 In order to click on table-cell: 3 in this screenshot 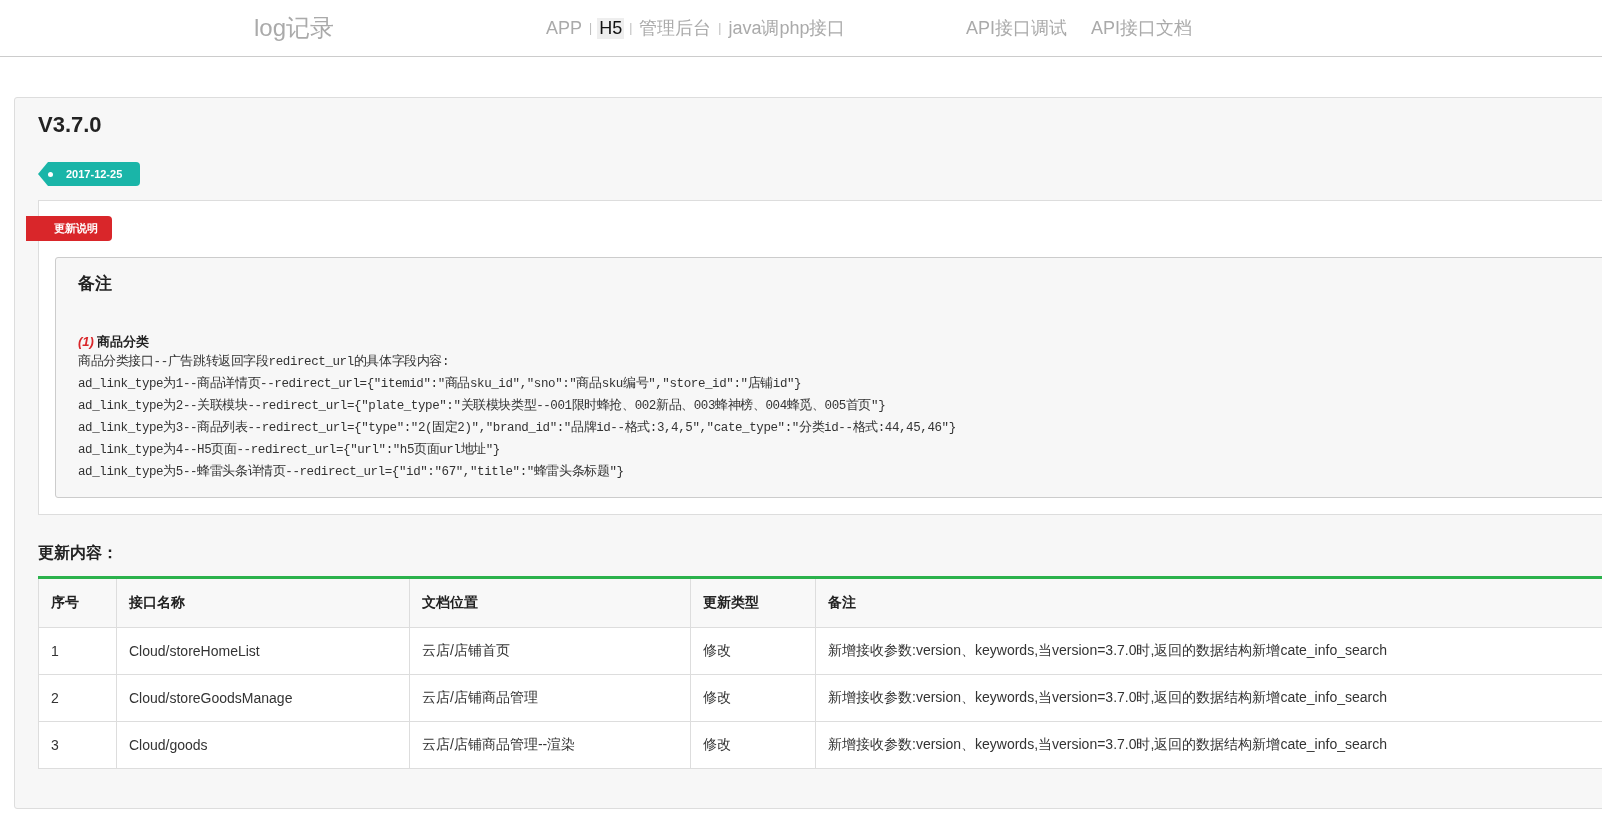, I will do `click(77, 745)`.